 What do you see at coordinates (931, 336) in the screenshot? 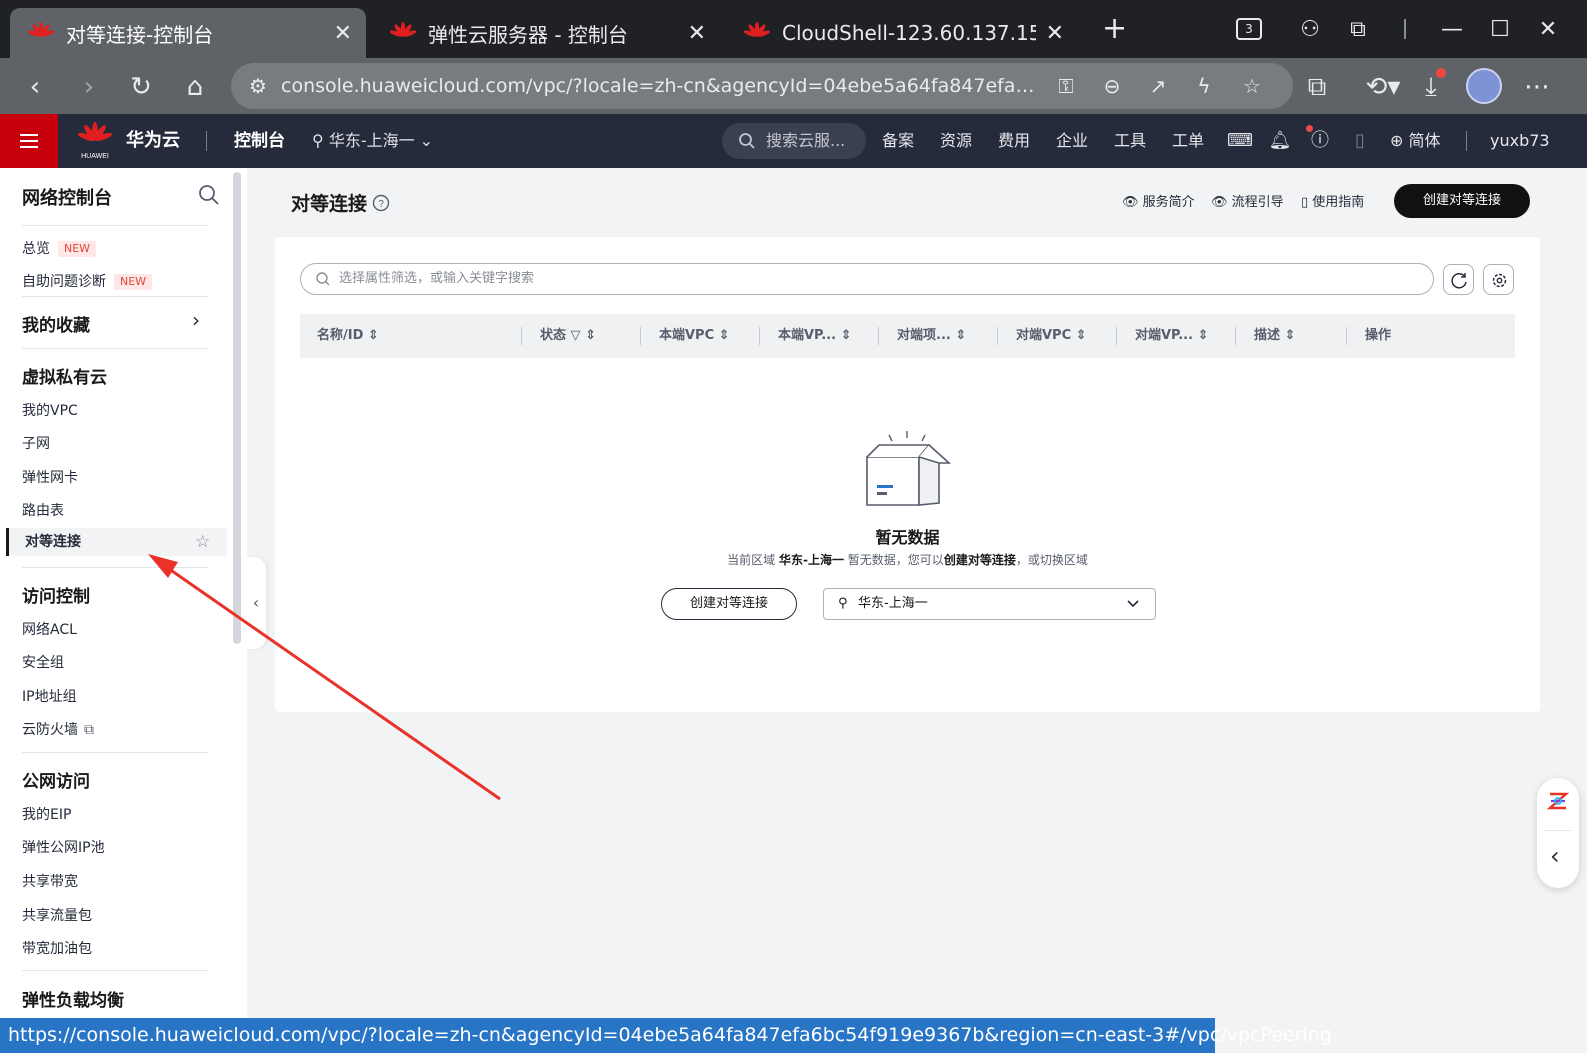
I see `column-peer-project: 对端项... ⇕` at bounding box center [931, 336].